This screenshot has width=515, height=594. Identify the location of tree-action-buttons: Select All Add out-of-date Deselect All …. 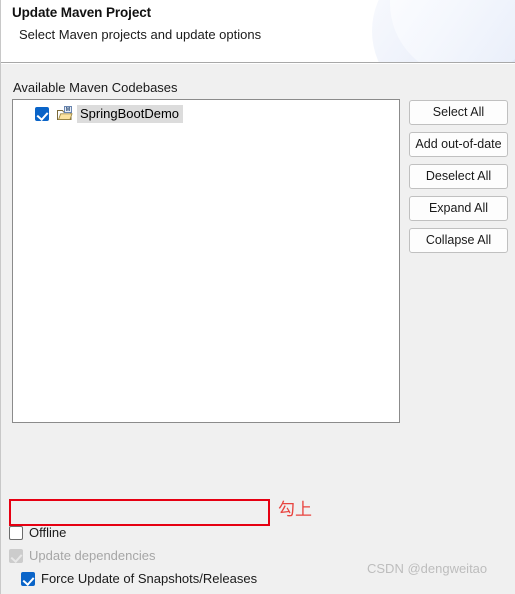
(458, 180).